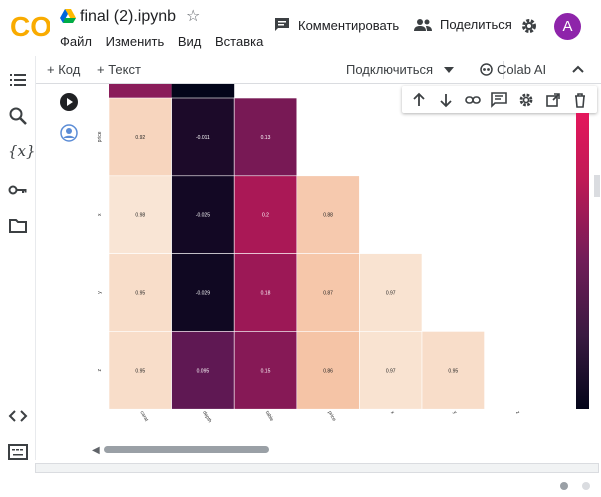 The height and width of the screenshot is (497, 601). I want to click on settings-gear-icon, so click(529, 26).